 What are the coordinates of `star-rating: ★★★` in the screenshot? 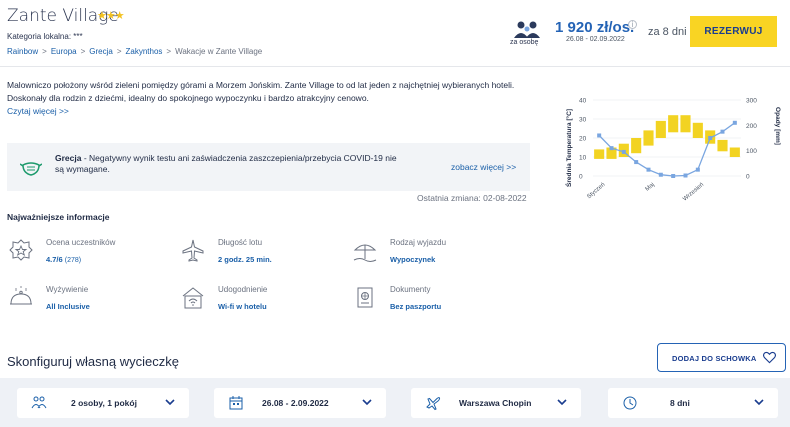 It's located at (111, 16).